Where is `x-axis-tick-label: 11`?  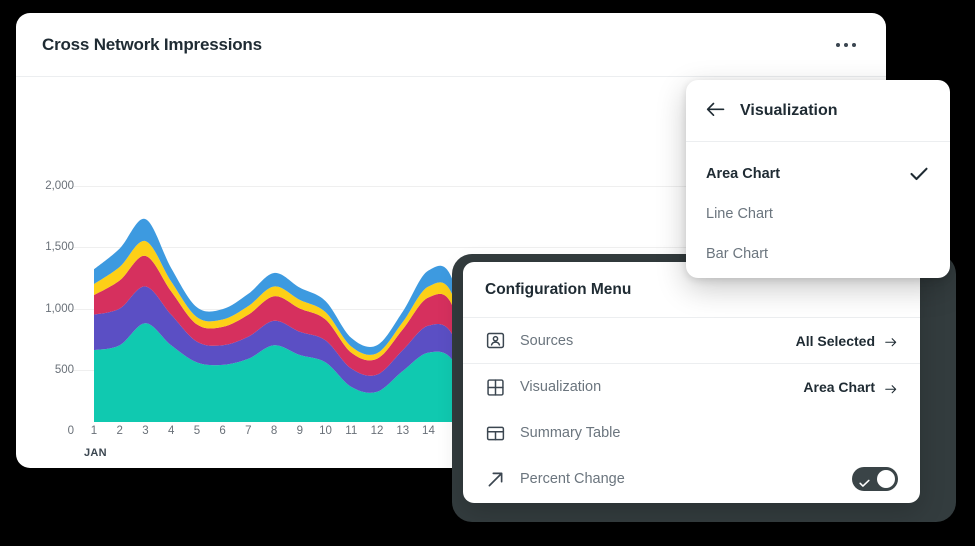 x-axis-tick-label: 11 is located at coordinates (351, 431).